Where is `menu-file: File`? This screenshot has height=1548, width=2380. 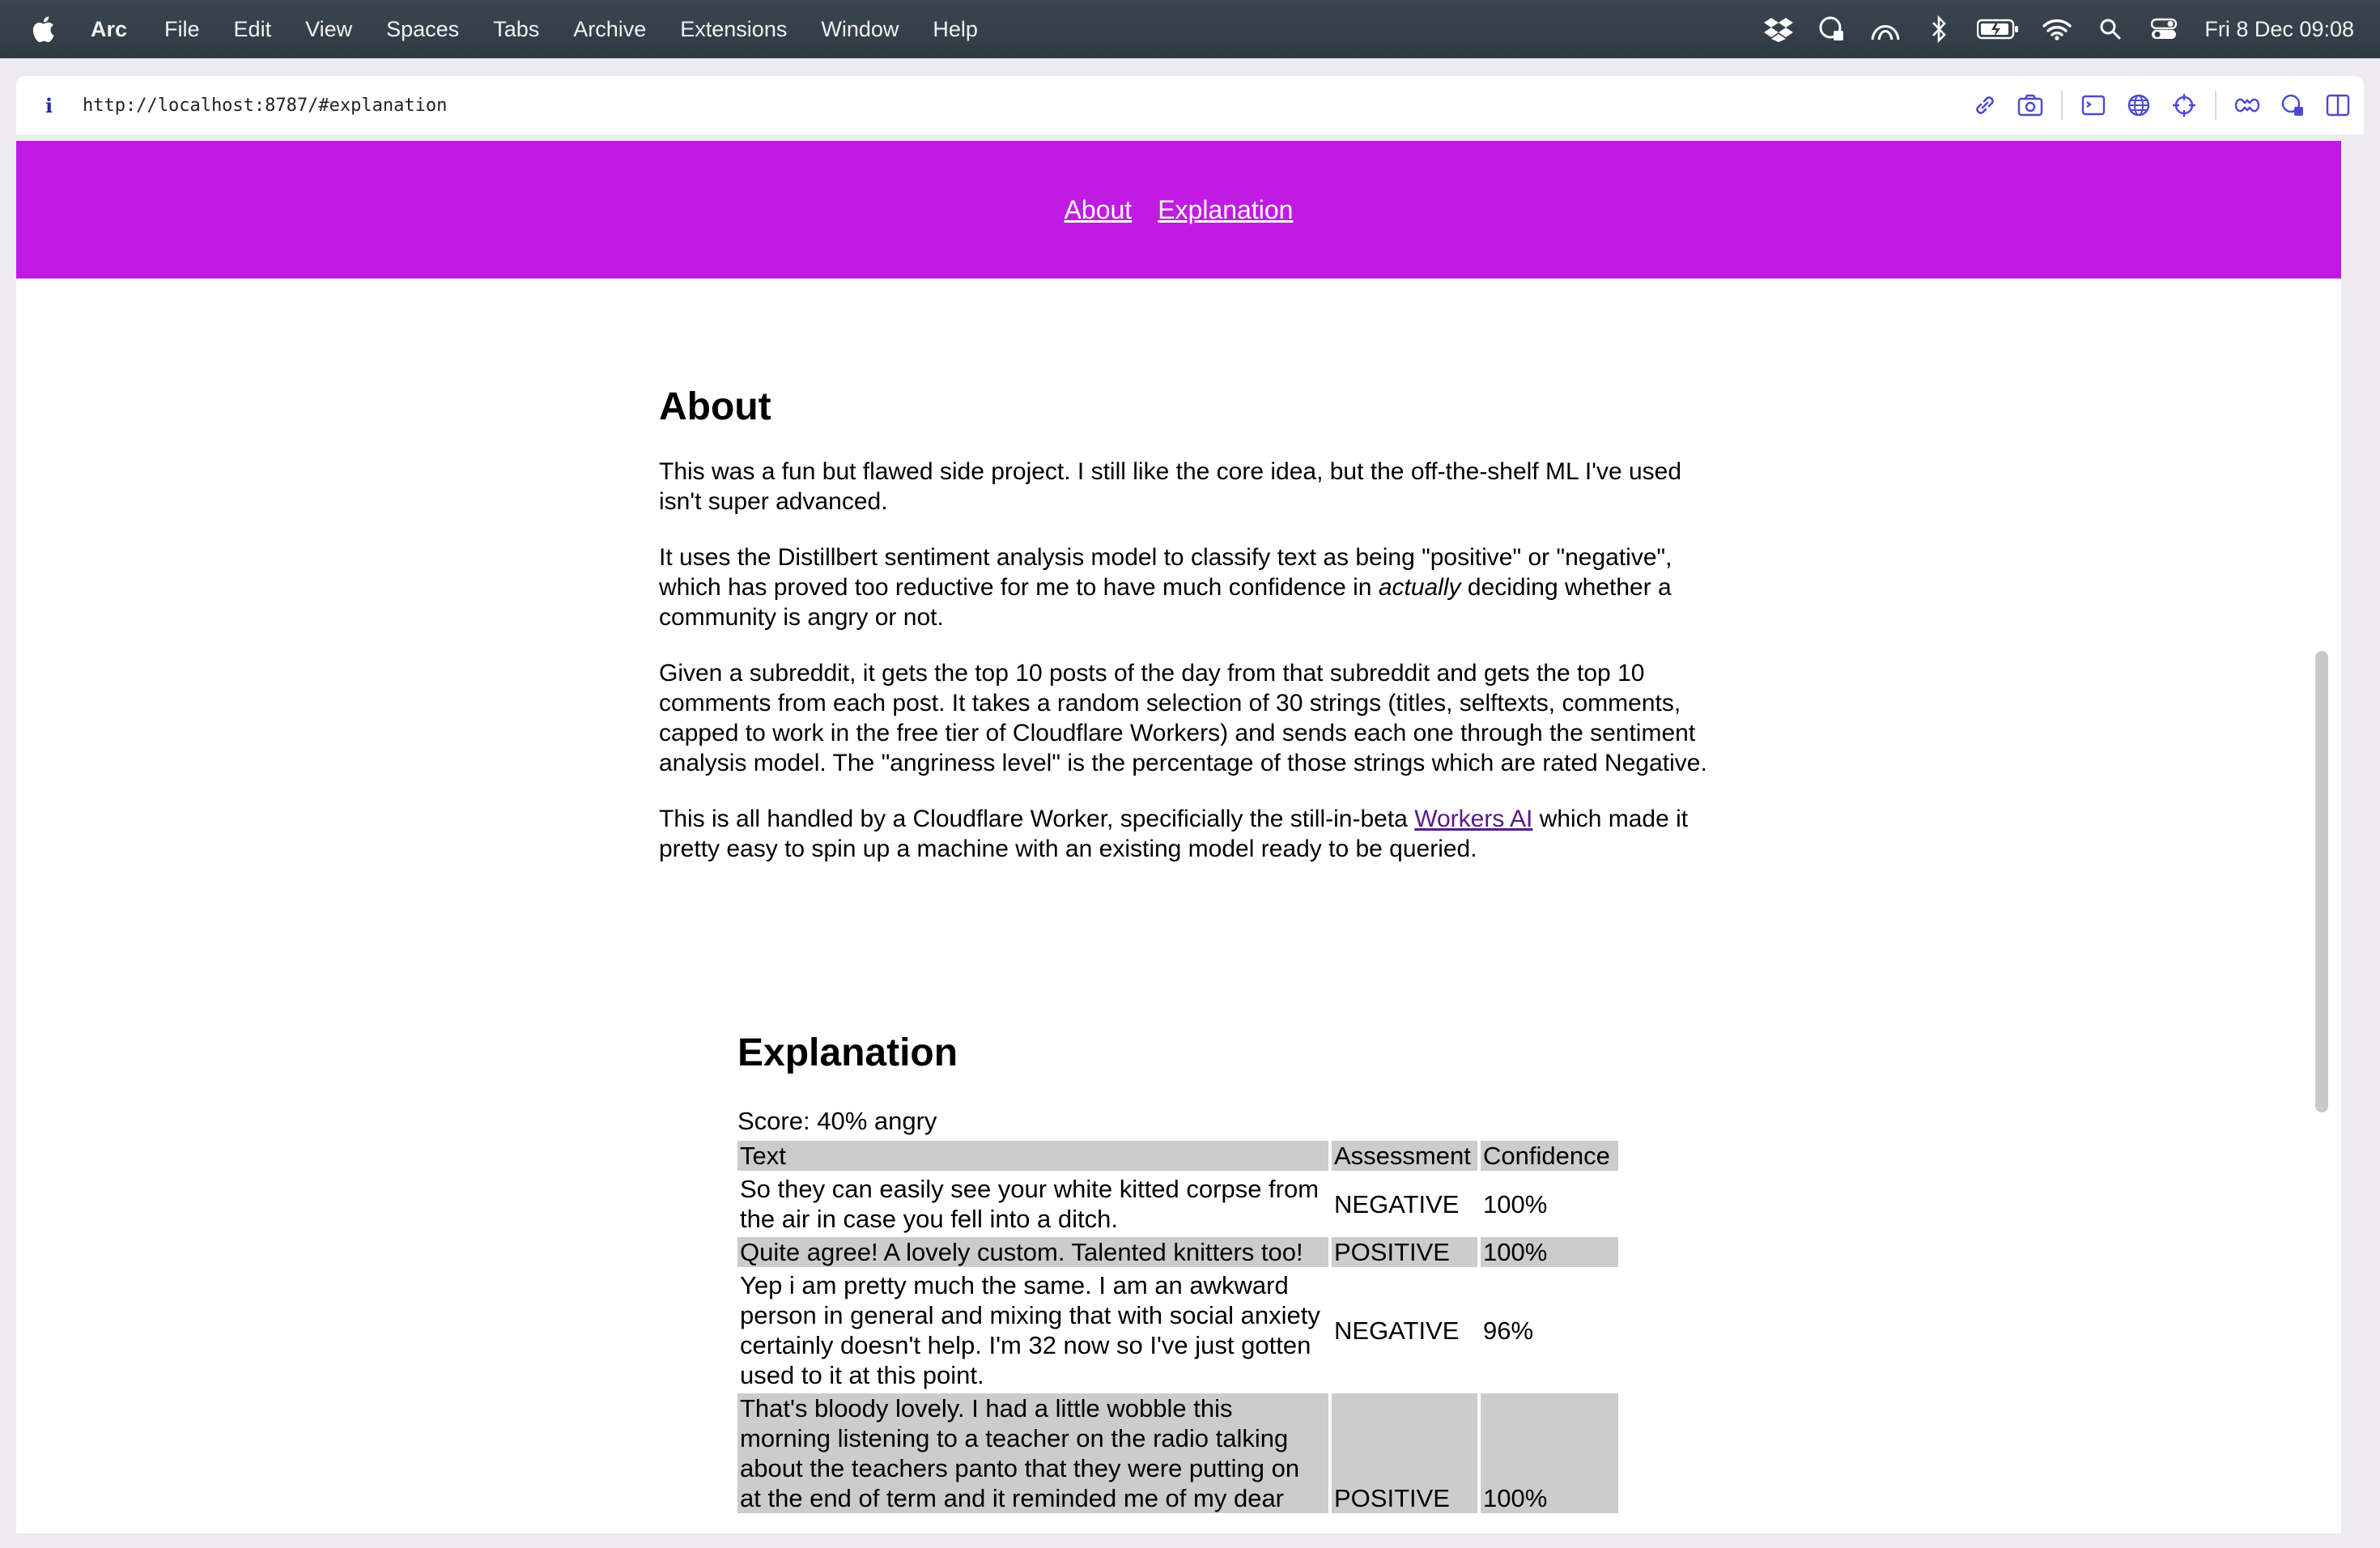 menu-file: File is located at coordinates (182, 29).